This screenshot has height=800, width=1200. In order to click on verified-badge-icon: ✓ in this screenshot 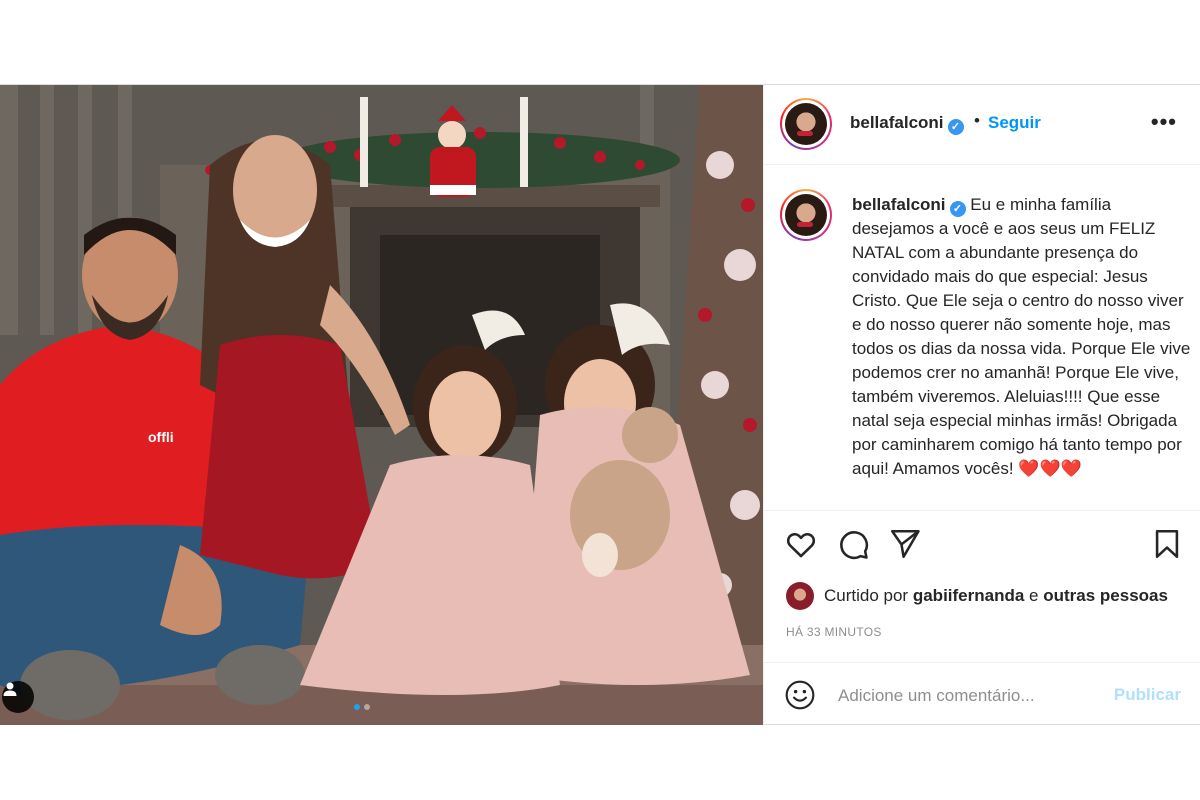, I will do `click(955, 127)`.